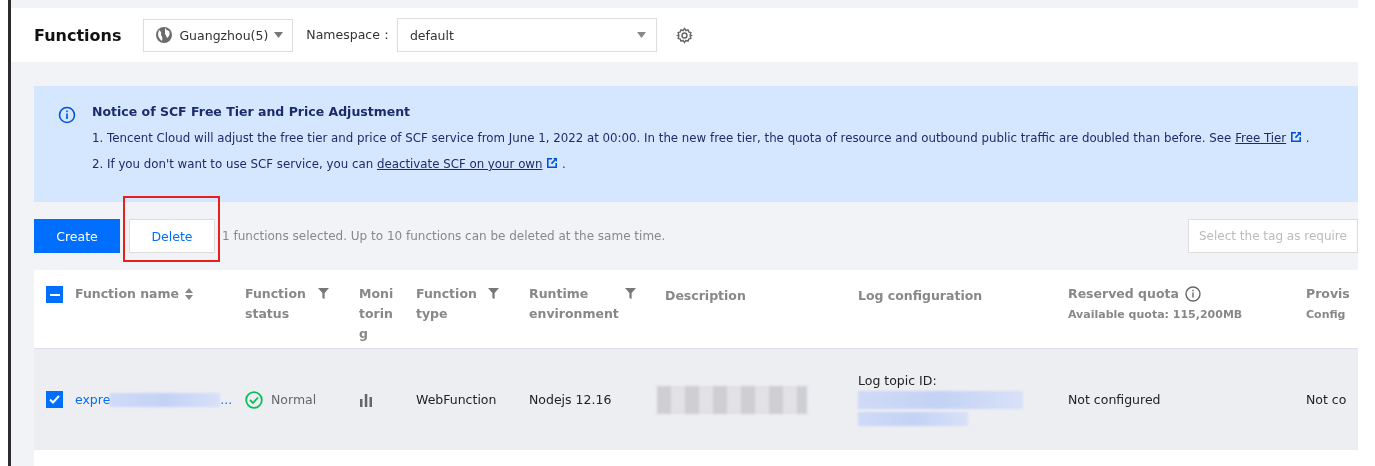  What do you see at coordinates (701, 138) in the screenshot?
I see `notice-line: 1. Tencent Cloud will adjust the free tier and price of SCF service from June 1, 2022 at 00:00. In the new free tier, the quota of resource and outbound public traffic are doubled than before. See Free Tier .` at bounding box center [701, 138].